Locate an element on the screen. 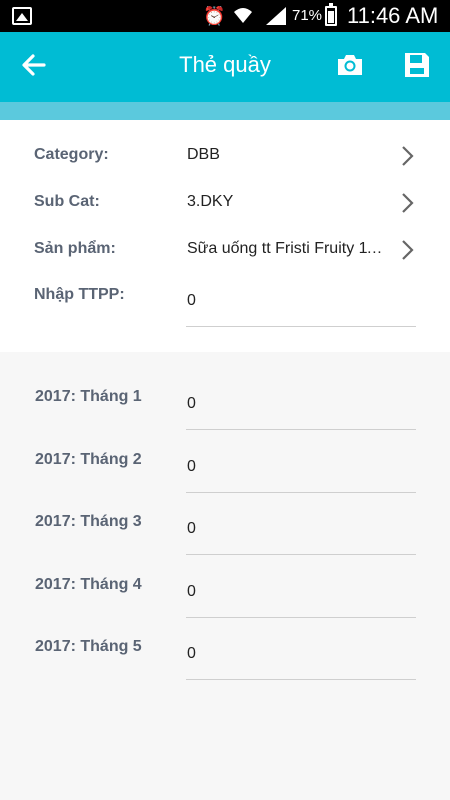 The width and height of the screenshot is (450, 800). month-row: 2017: Tháng 5 0 is located at coordinates (225, 661).